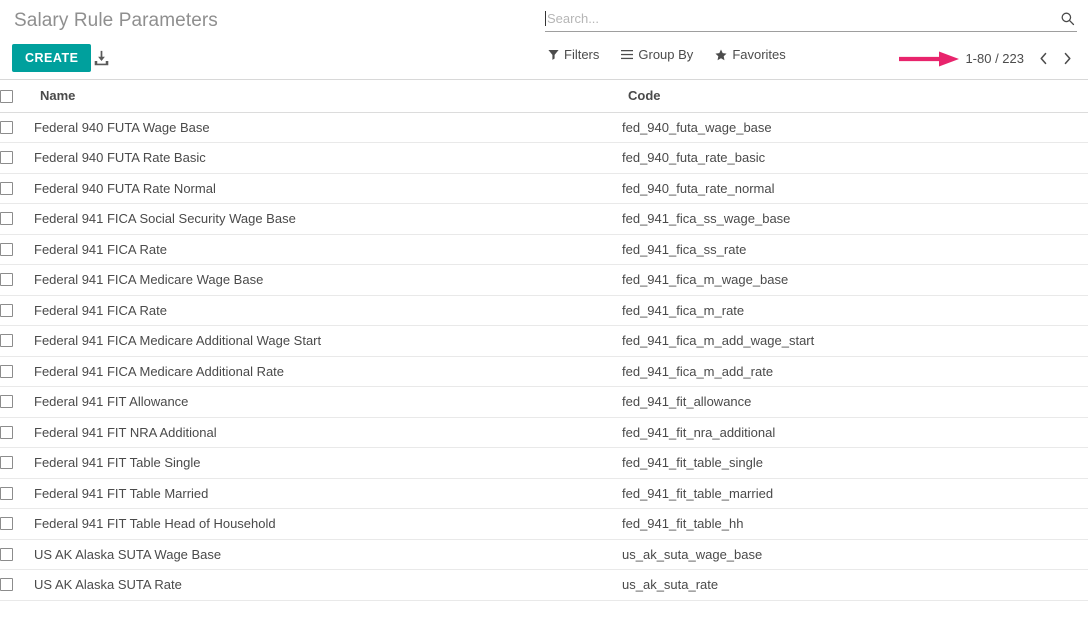 The width and height of the screenshot is (1088, 617). What do you see at coordinates (328, 127) in the screenshot?
I see `cell-name: Federal 940 FUTA Wage Base` at bounding box center [328, 127].